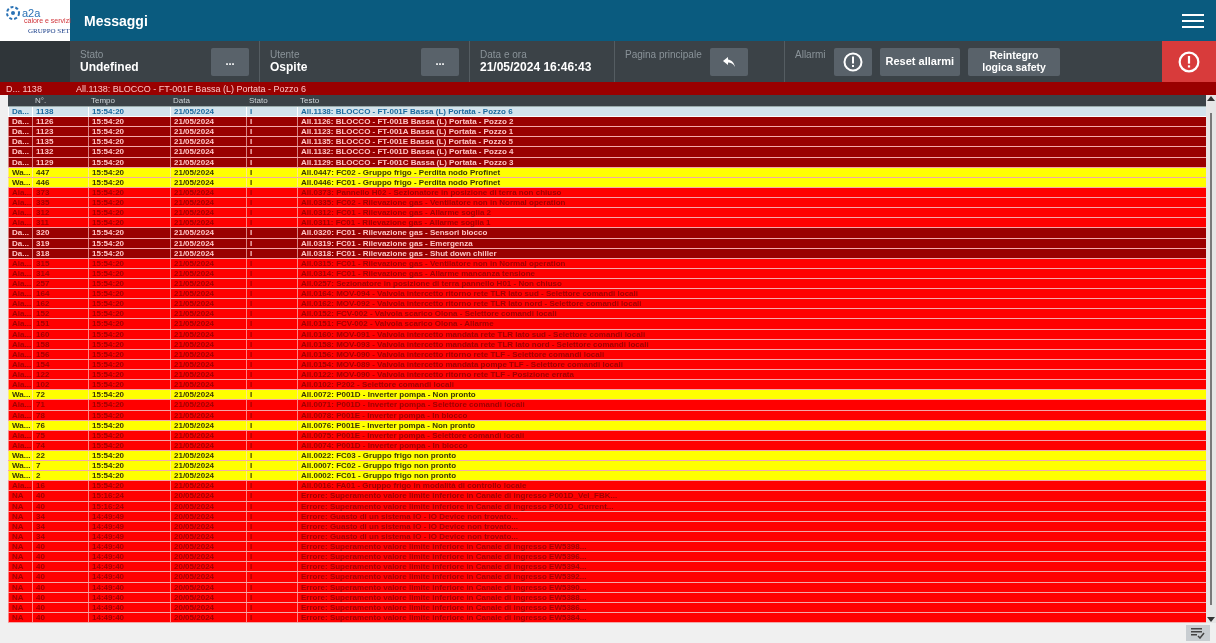  I want to click on table-cell: 15:16:24, so click(129, 506).